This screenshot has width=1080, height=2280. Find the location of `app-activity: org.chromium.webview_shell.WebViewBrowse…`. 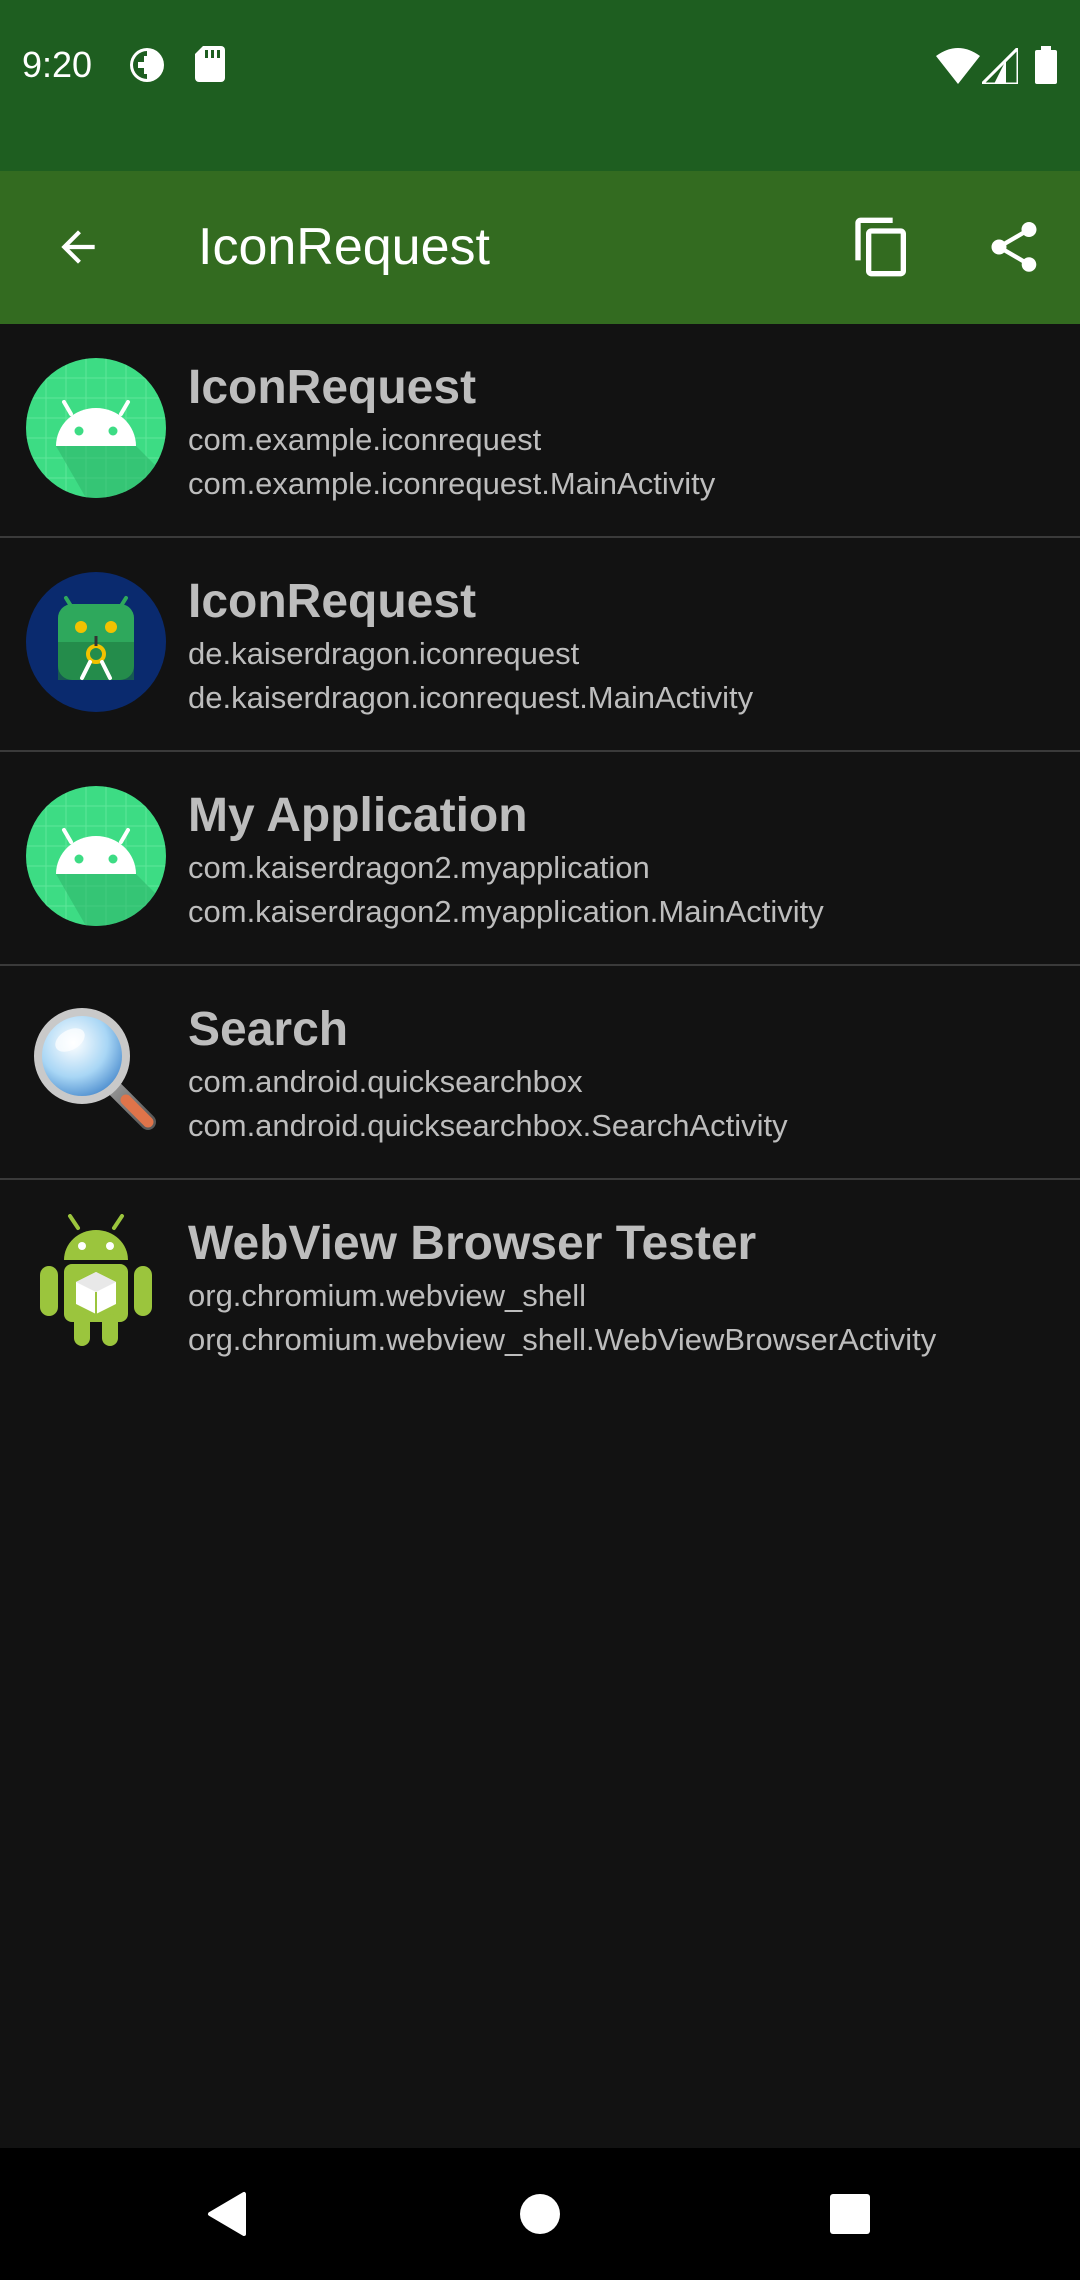

app-activity: org.chromium.webview_shell.WebViewBrowse… is located at coordinates (562, 1339).